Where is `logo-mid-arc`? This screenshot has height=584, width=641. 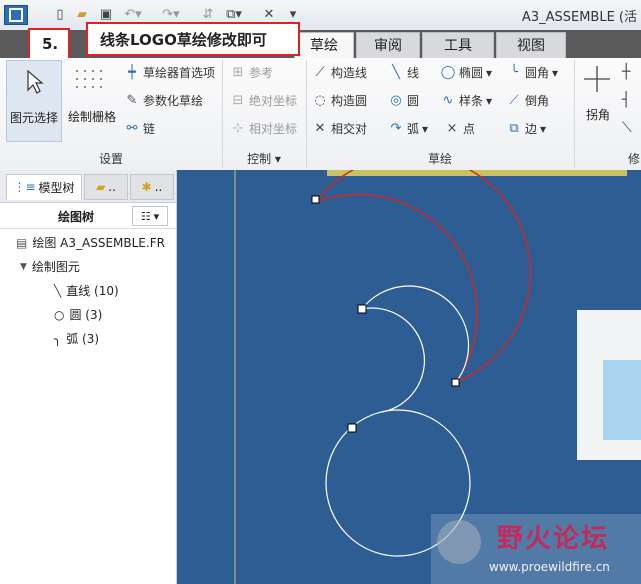 logo-mid-arc is located at coordinates (393, 360).